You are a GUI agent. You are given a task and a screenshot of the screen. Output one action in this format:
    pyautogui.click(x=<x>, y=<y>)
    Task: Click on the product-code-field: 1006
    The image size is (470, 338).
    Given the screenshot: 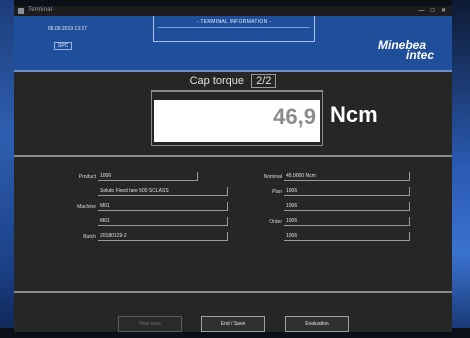 What is the action you would take?
    pyautogui.click(x=148, y=176)
    